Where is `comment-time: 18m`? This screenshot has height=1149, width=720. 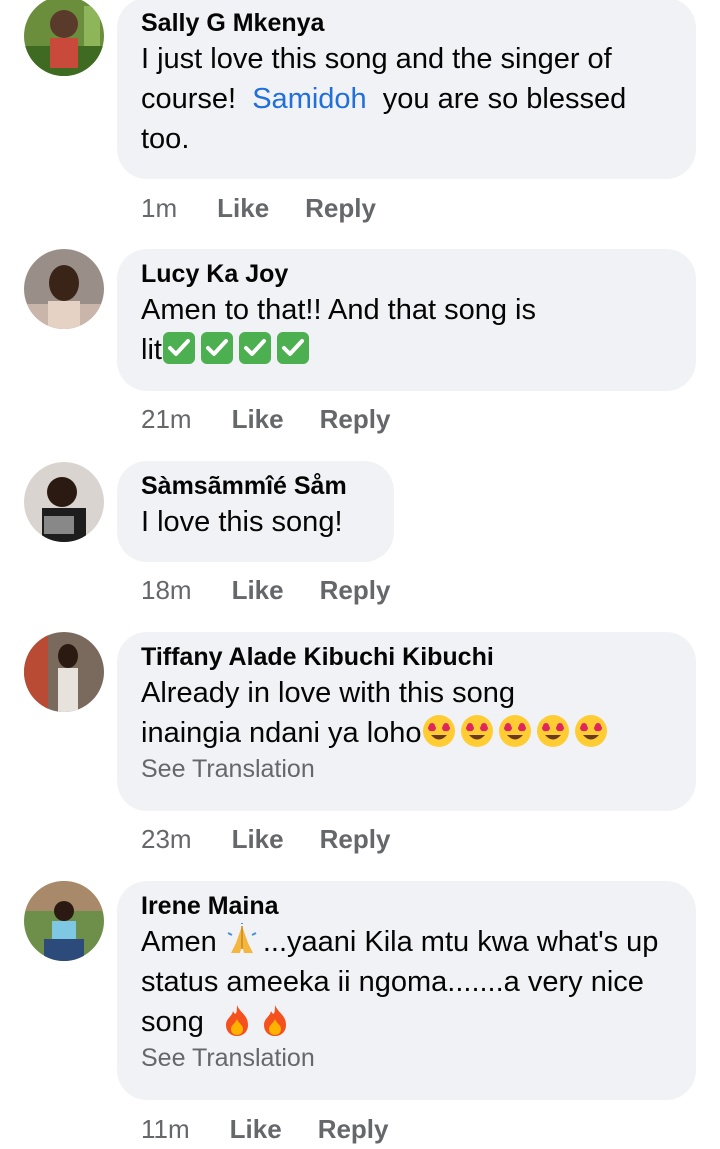
comment-time: 18m is located at coordinates (166, 590).